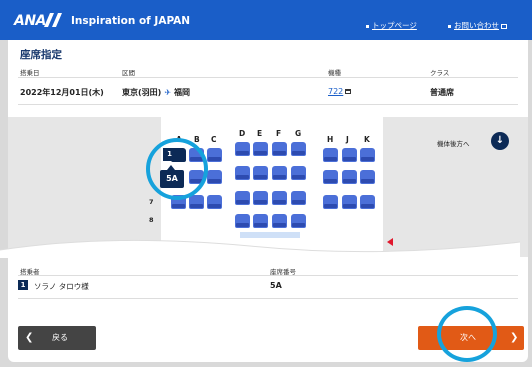 The height and width of the screenshot is (367, 532). Describe the element at coordinates (340, 91) in the screenshot. I see `aircraft-link: 722` at that location.